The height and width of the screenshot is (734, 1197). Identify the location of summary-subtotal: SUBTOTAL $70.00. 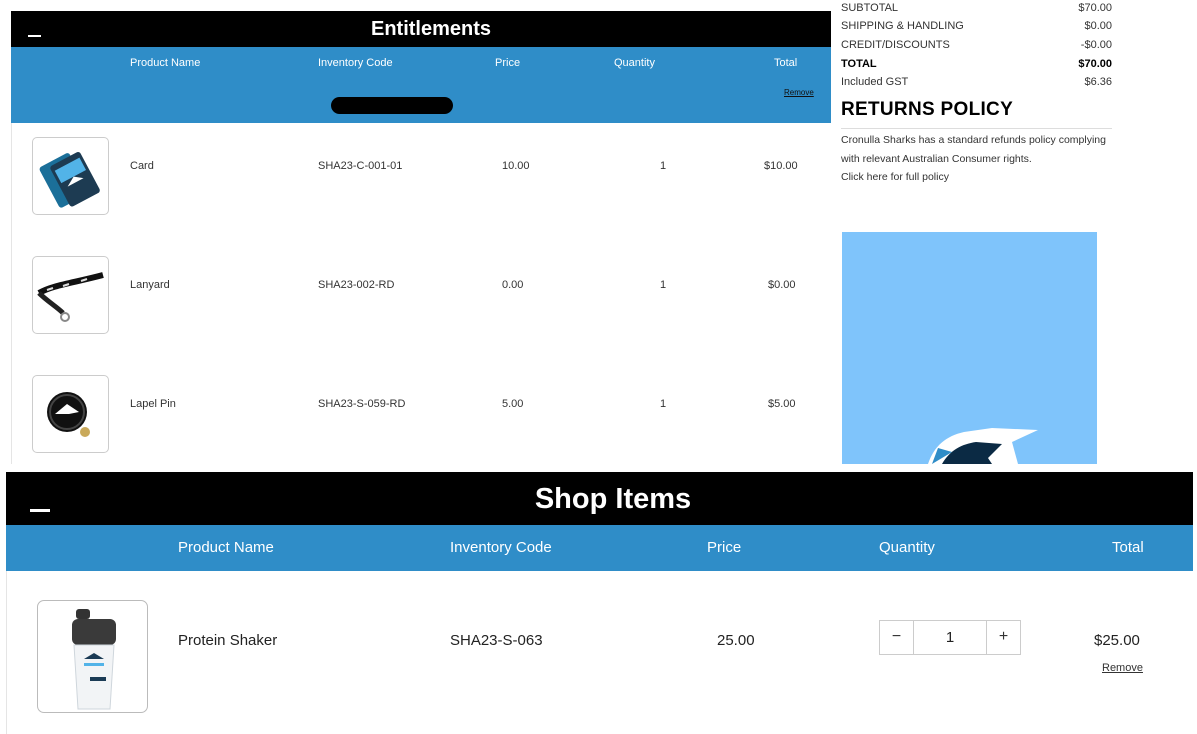
(976, 8).